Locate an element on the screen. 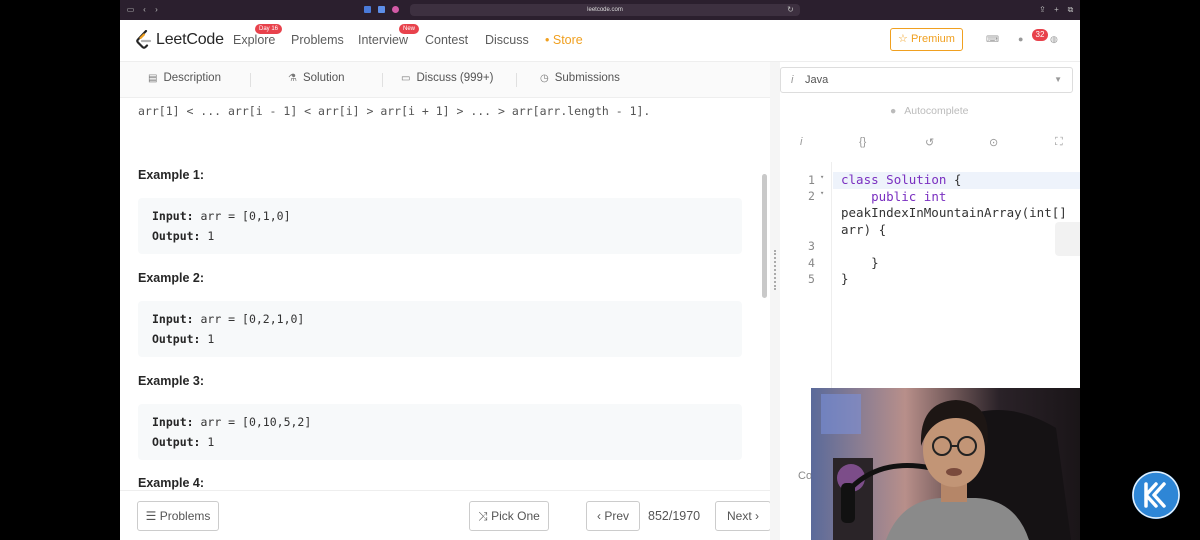 The height and width of the screenshot is (540, 1200). problem-index: 852/1970 is located at coordinates (674, 516).